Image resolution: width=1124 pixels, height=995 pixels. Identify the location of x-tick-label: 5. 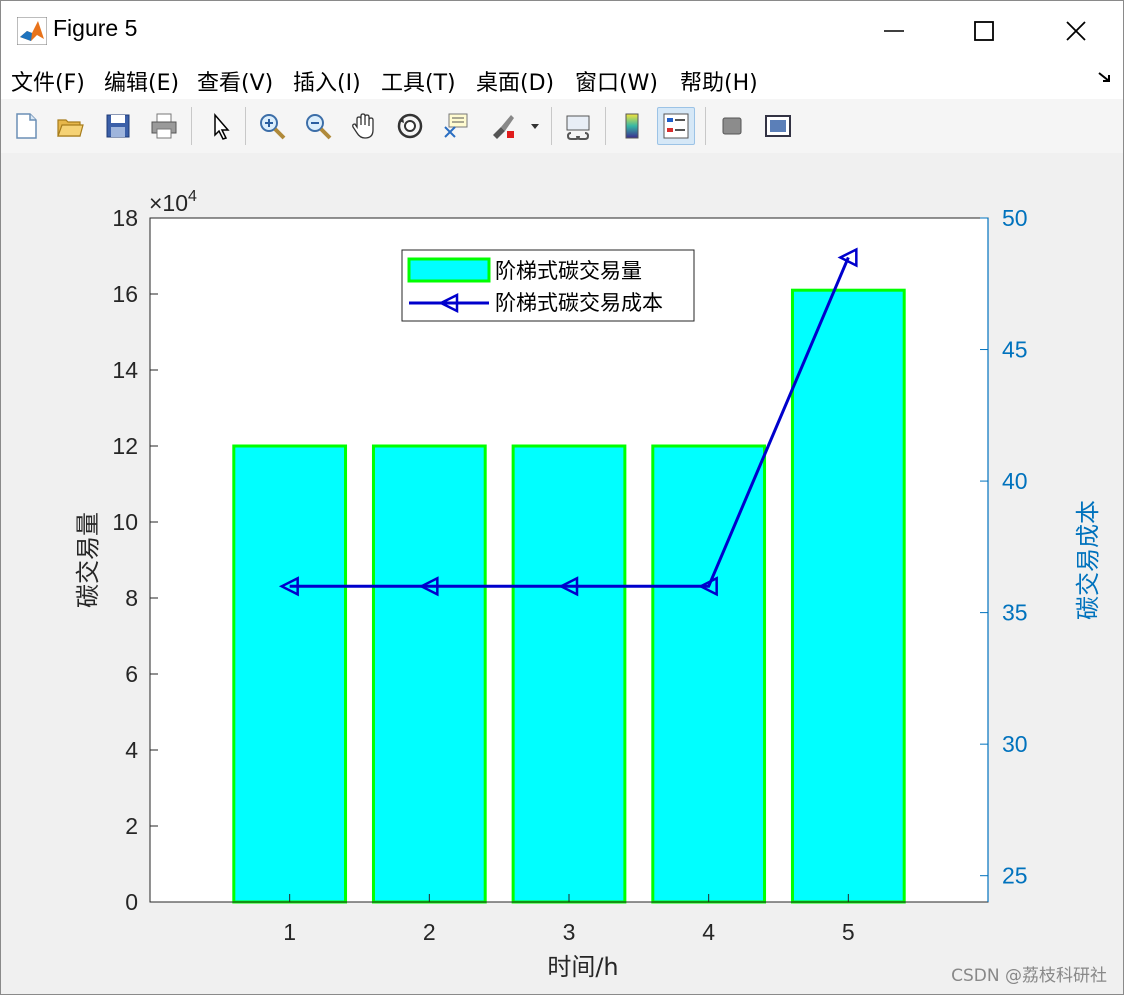
(848, 932).